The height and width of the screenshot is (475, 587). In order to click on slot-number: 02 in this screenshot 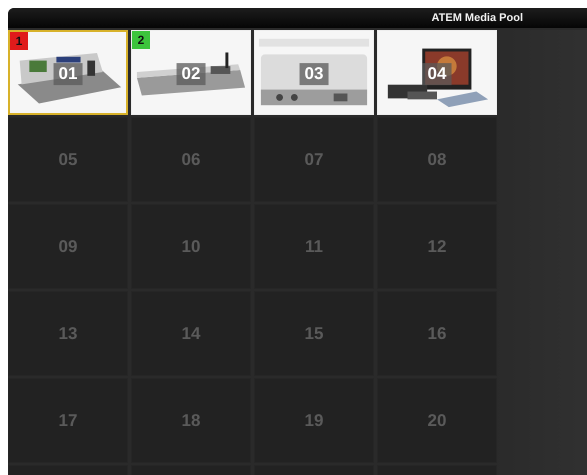, I will do `click(191, 73)`.